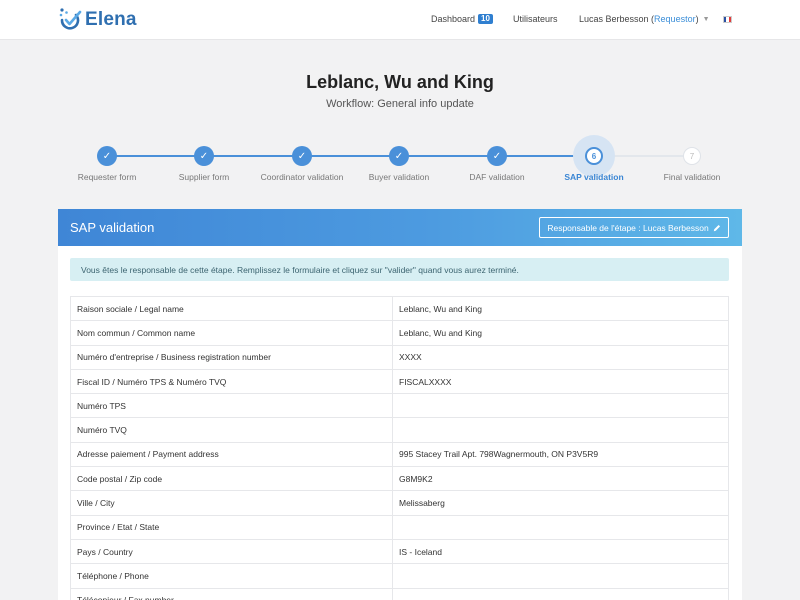  I want to click on page-subtitle: Workflow: General info update, so click(400, 104).